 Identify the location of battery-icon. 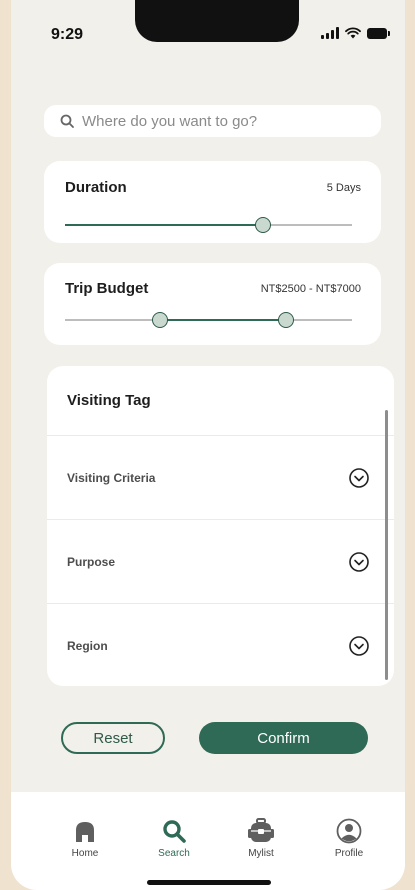
(378, 33).